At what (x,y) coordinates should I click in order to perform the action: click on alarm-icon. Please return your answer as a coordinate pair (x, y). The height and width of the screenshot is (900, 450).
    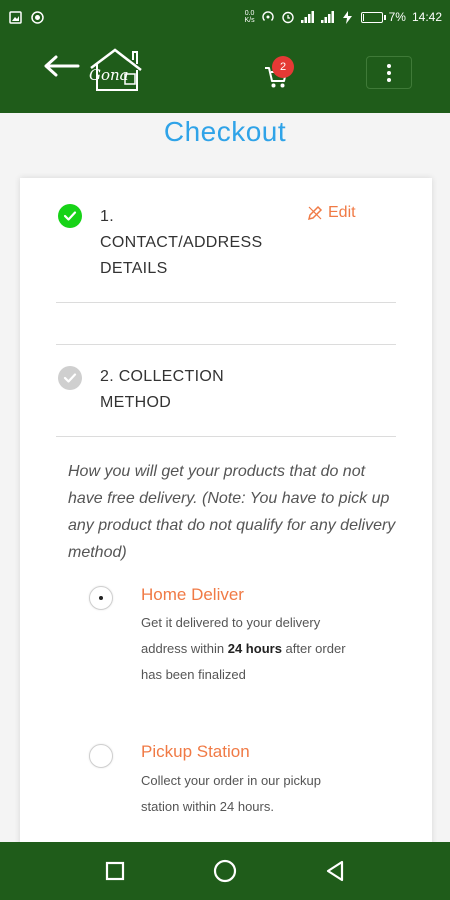
    Looking at the image, I should click on (288, 17).